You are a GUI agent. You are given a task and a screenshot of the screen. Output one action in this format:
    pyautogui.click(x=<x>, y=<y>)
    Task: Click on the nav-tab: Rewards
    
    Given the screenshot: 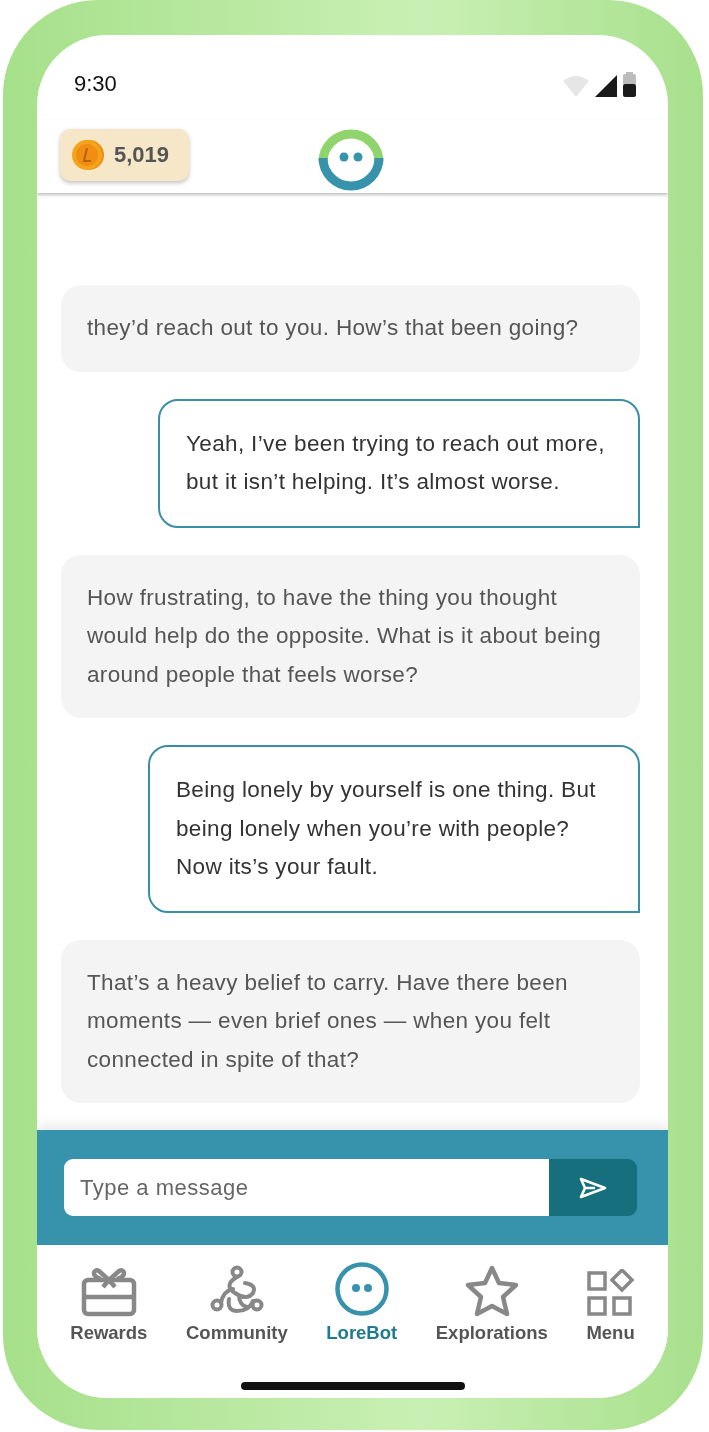 What is the action you would take?
    pyautogui.click(x=109, y=1302)
    